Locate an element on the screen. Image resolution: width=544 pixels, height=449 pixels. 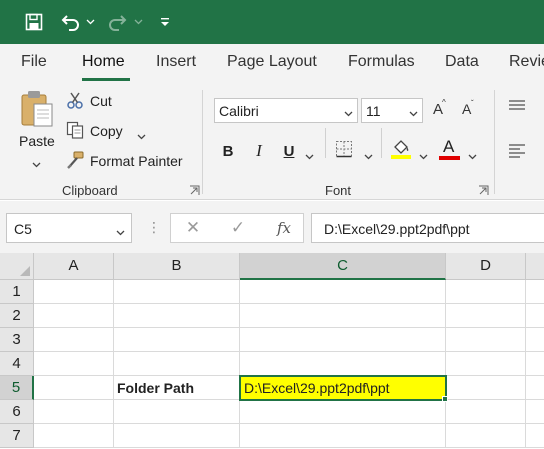
font-name-combo: Calibri is located at coordinates (286, 110).